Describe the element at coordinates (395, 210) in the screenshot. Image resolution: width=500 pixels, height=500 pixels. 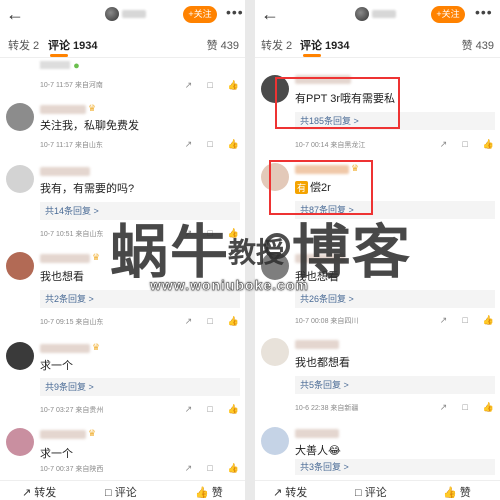
I see `reply-count-link: 共87条回复 >` at that location.